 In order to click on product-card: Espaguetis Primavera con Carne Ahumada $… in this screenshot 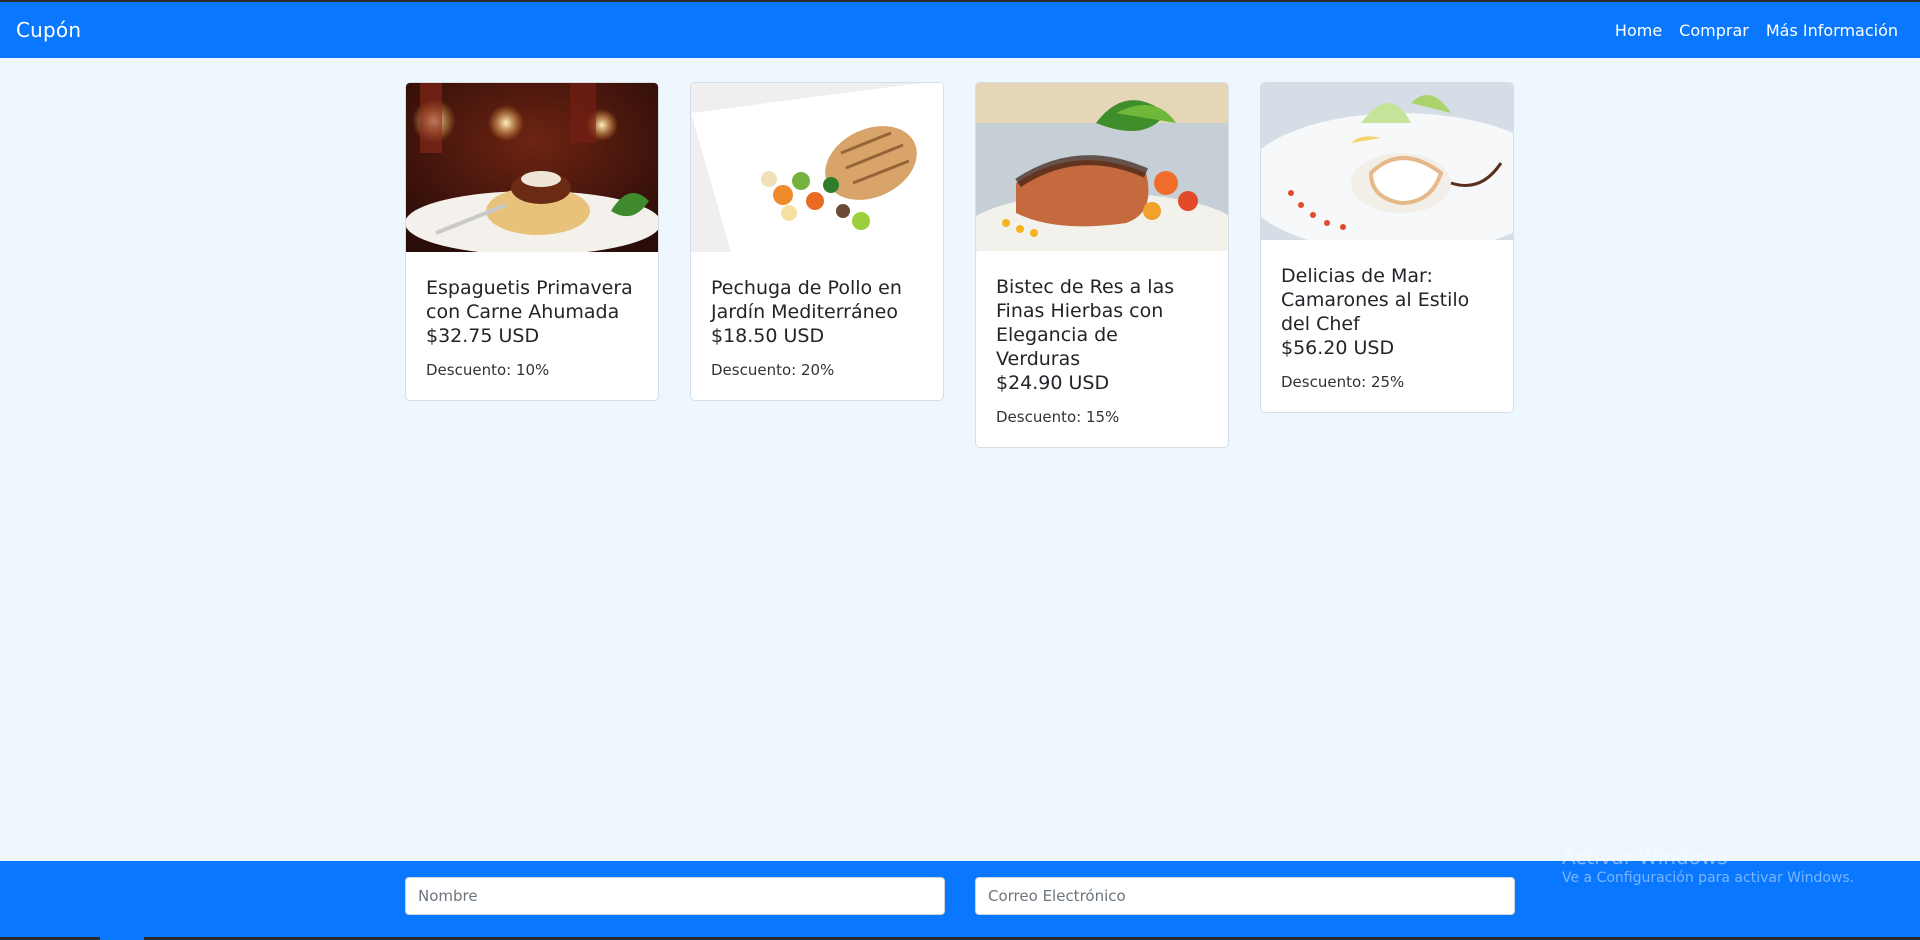, I will do `click(532, 241)`.